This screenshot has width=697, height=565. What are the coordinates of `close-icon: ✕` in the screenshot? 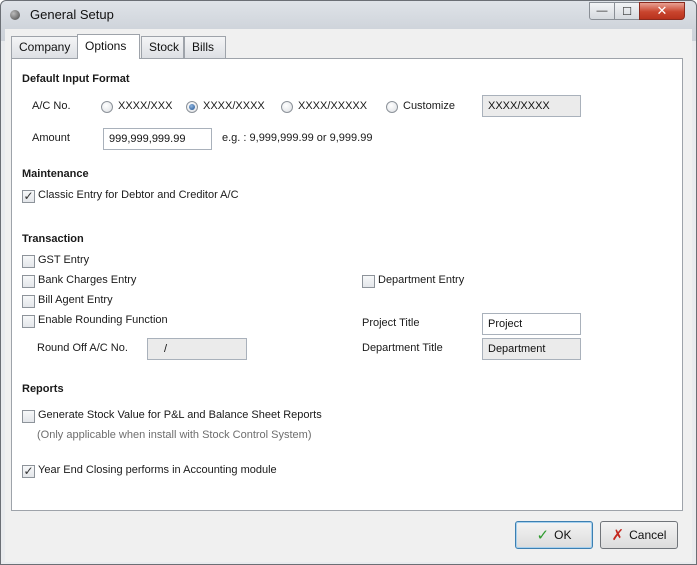 It's located at (662, 10).